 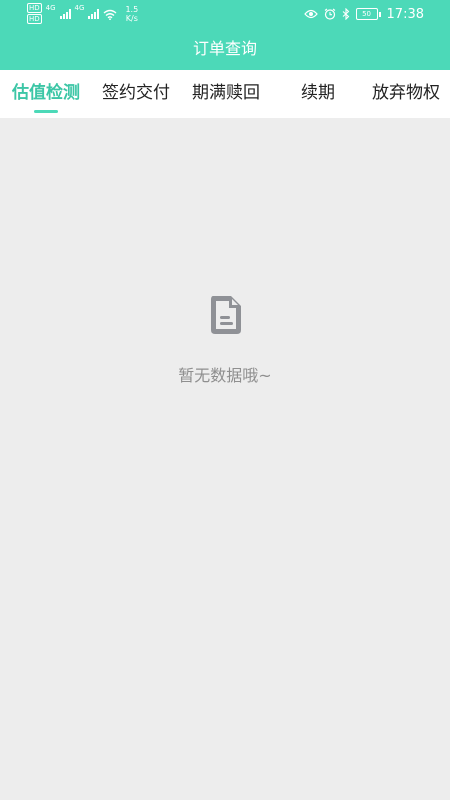 What do you see at coordinates (34, 19) in the screenshot?
I see `hd-label-2: HD` at bounding box center [34, 19].